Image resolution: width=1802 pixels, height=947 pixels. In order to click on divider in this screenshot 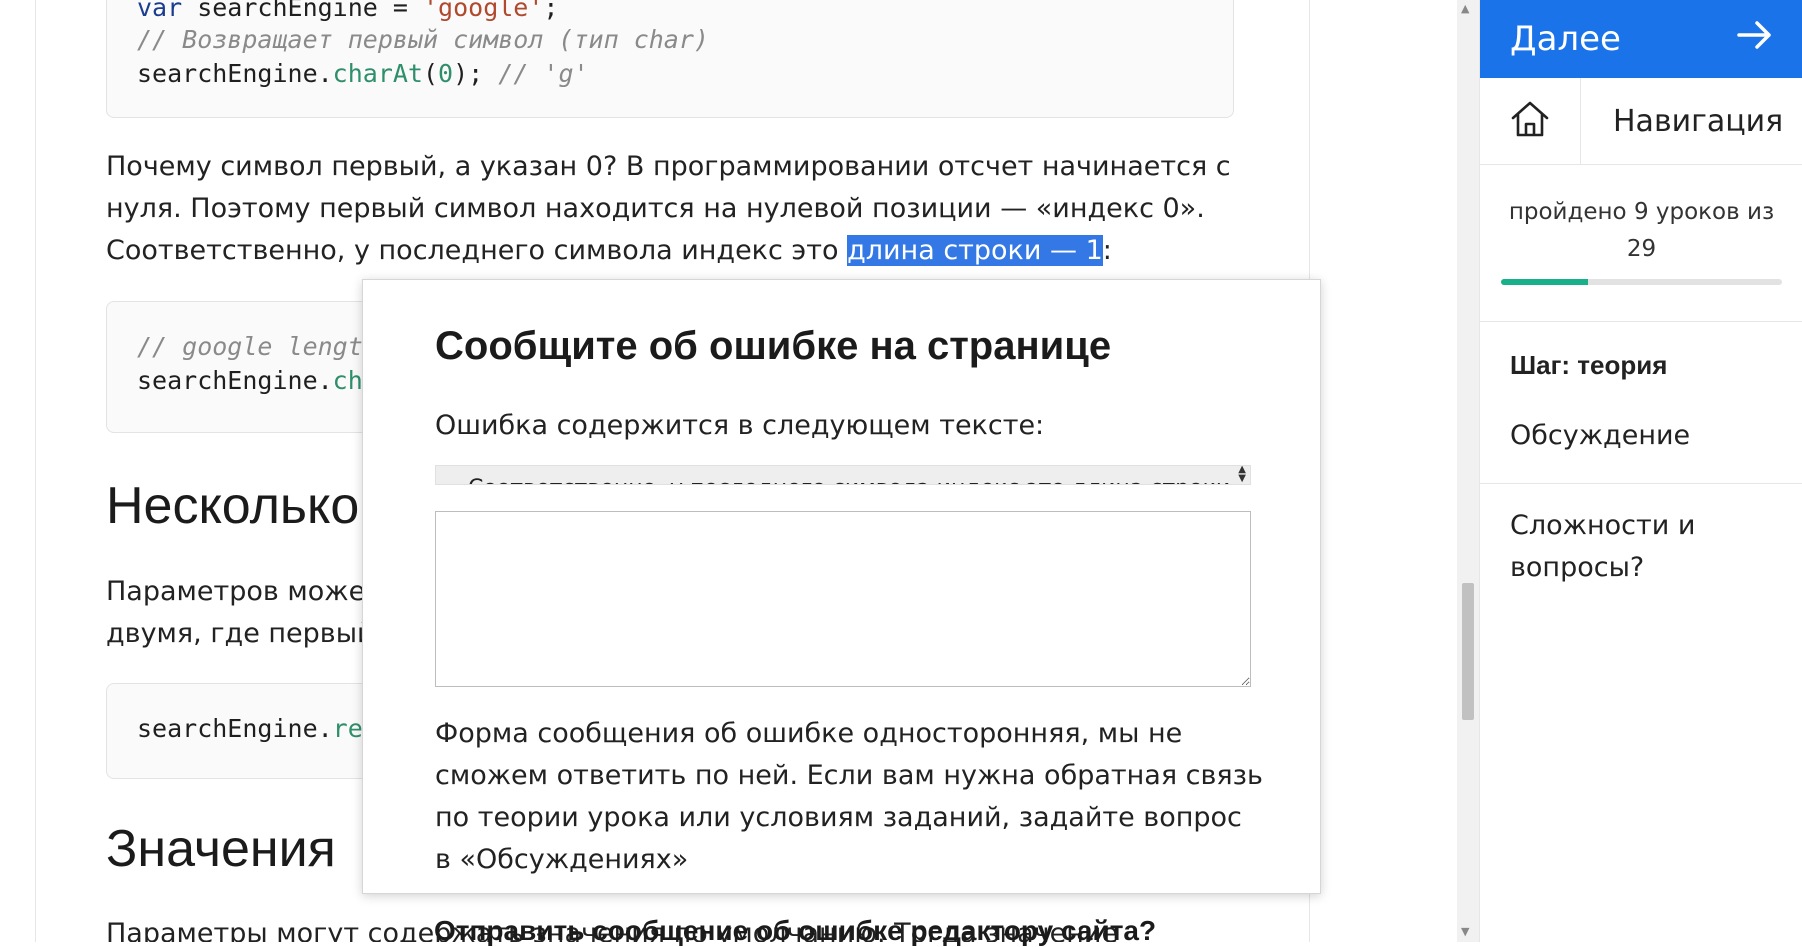, I will do `click(1641, 483)`.